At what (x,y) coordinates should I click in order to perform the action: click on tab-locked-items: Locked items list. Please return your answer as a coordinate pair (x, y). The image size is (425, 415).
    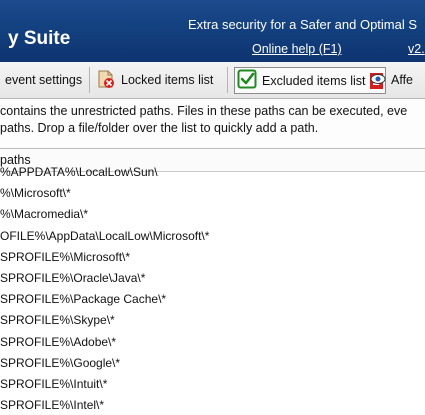
    Looking at the image, I should click on (154, 80).